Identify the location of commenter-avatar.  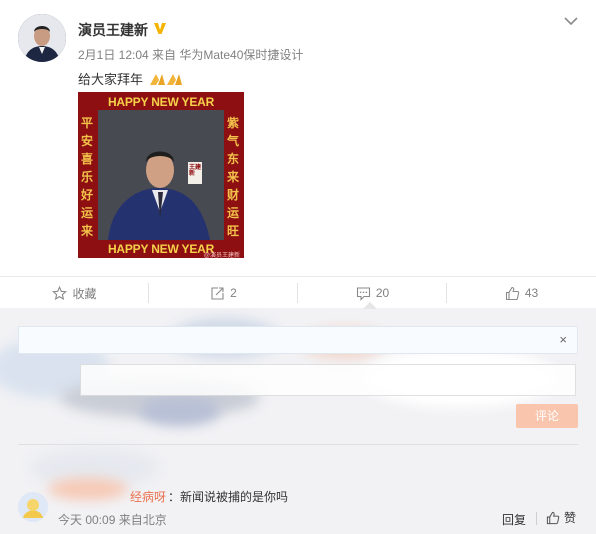
(33, 507).